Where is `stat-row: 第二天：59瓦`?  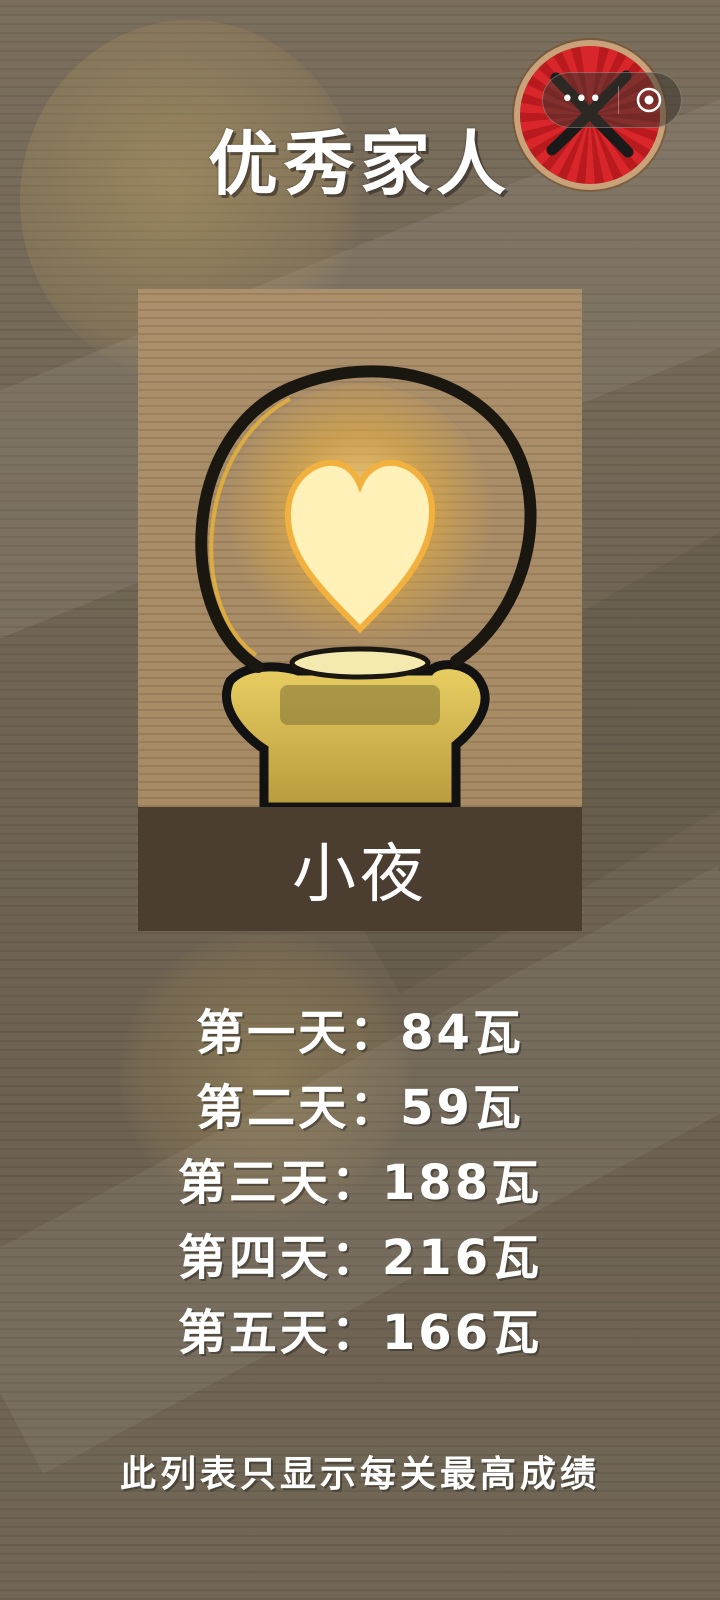
stat-row: 第二天：59瓦 is located at coordinates (360, 1108).